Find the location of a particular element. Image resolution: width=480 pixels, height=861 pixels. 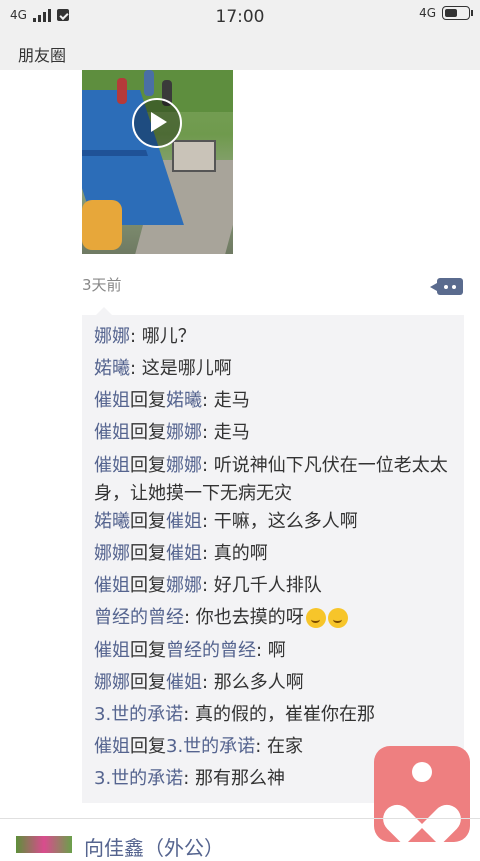

comment-item: 婼曦回复催姐: 干嘛，这么多人啊 is located at coordinates (274, 522).